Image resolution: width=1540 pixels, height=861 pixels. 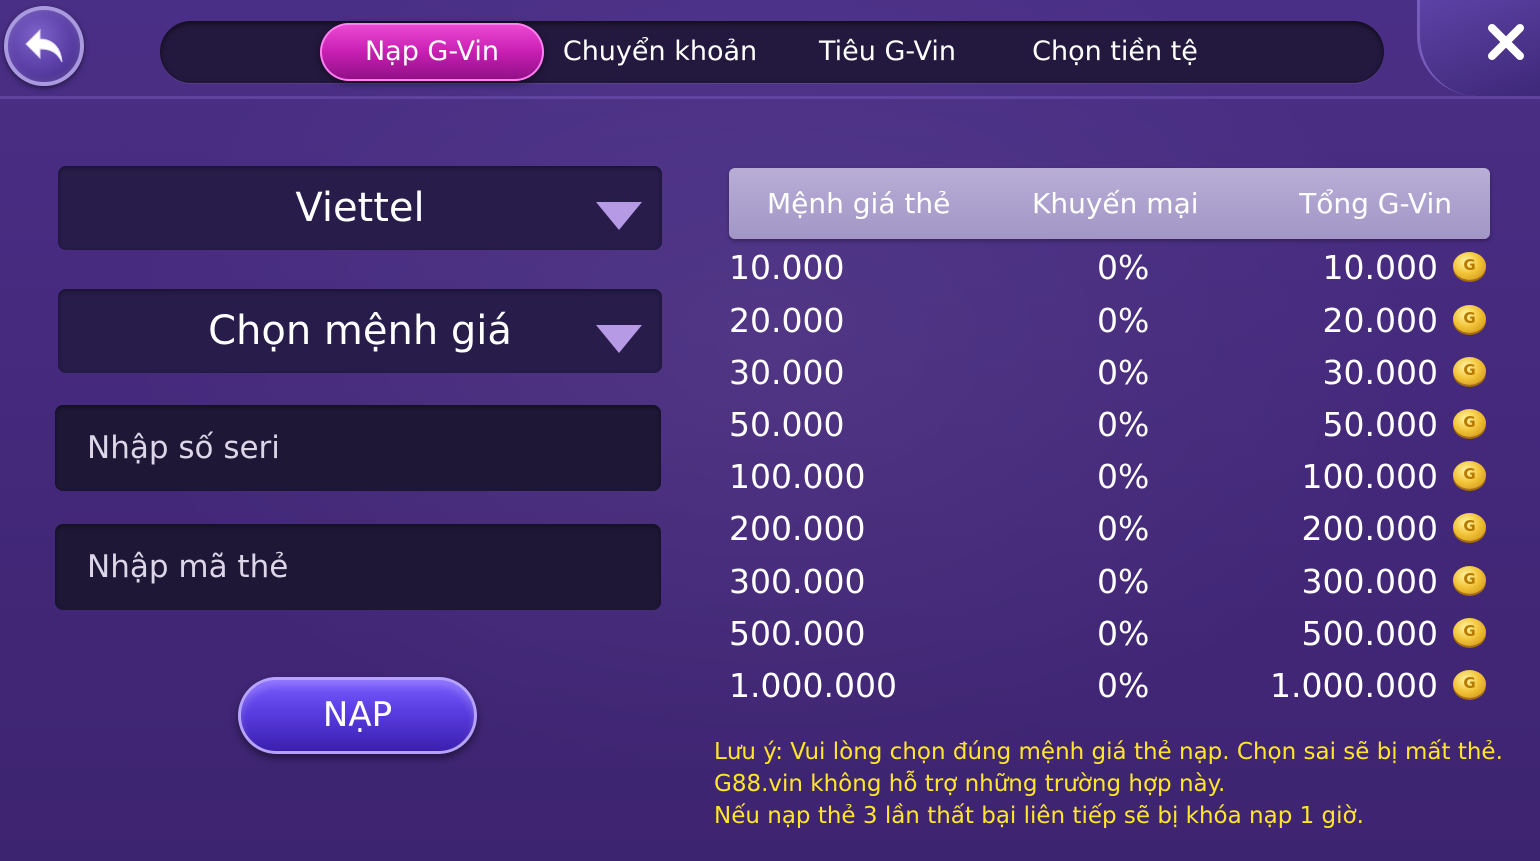 I want to click on card-value: 1.000.000, so click(x=813, y=685).